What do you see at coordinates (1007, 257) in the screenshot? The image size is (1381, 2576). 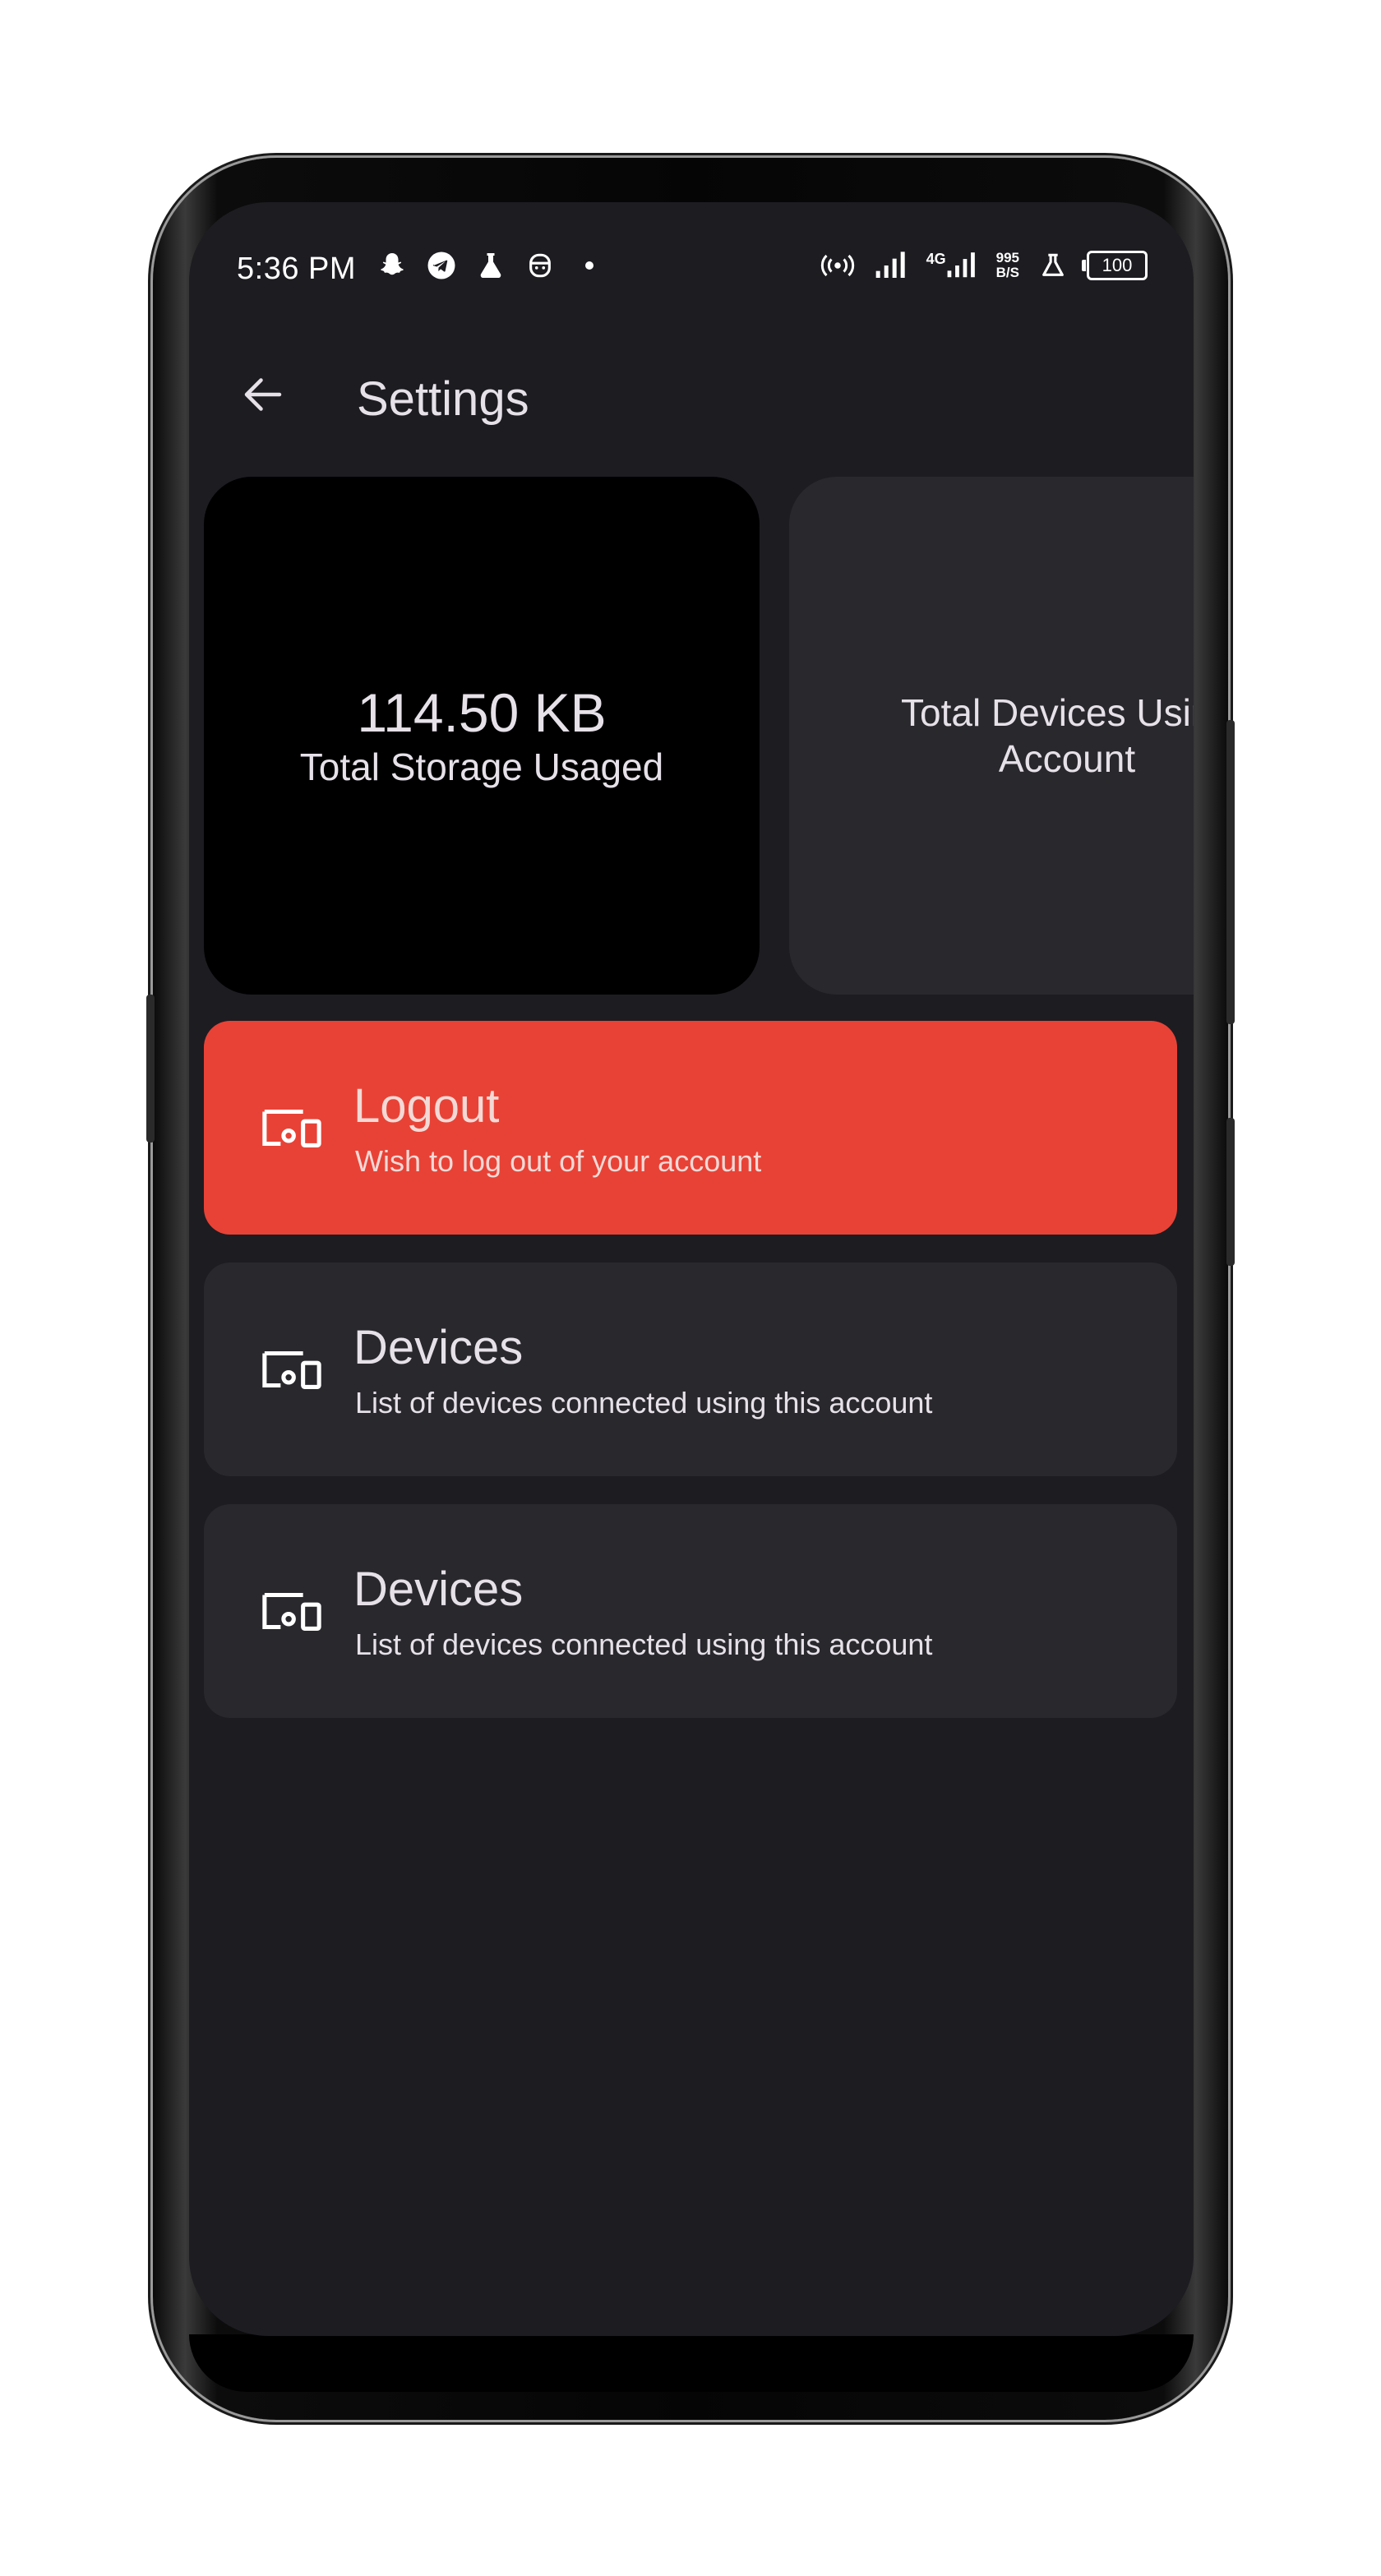 I see `net-speed-value: 995` at bounding box center [1007, 257].